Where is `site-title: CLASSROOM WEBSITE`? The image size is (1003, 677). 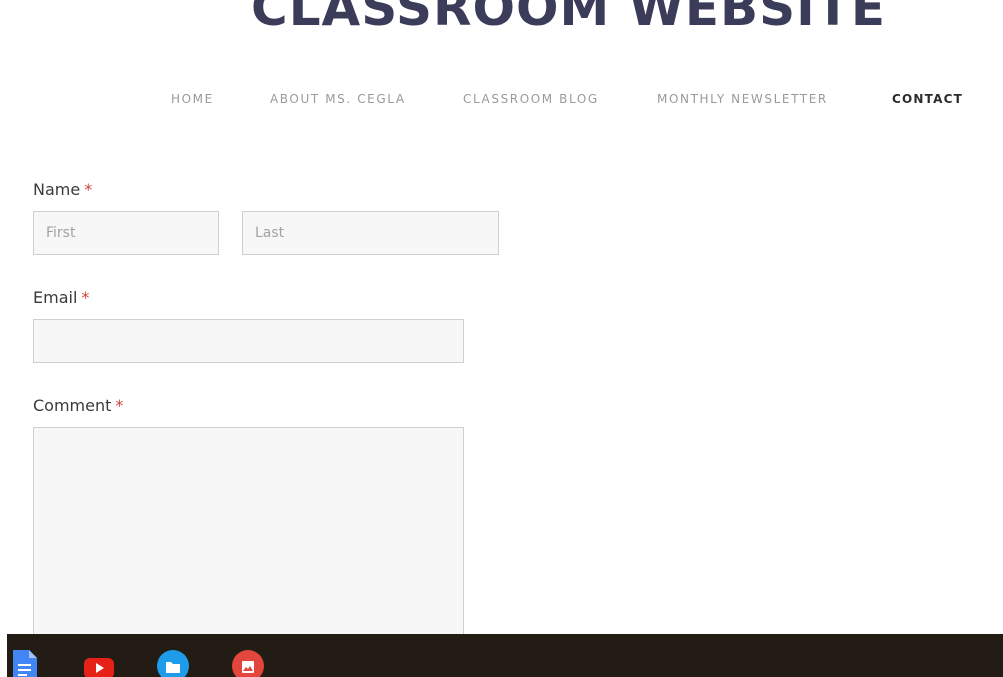 site-title: CLASSROOM WEBSITE is located at coordinates (568, 18).